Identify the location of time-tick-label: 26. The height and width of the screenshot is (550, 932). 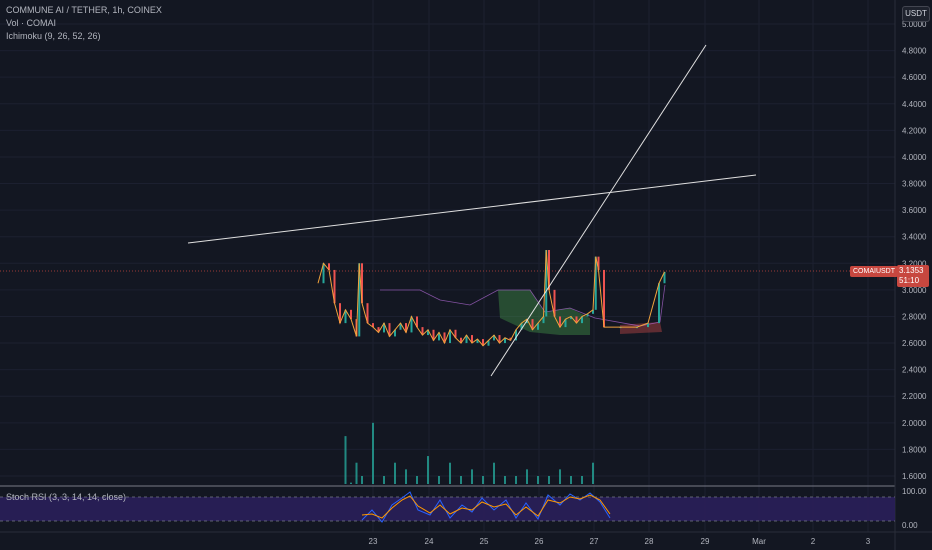
(539, 541).